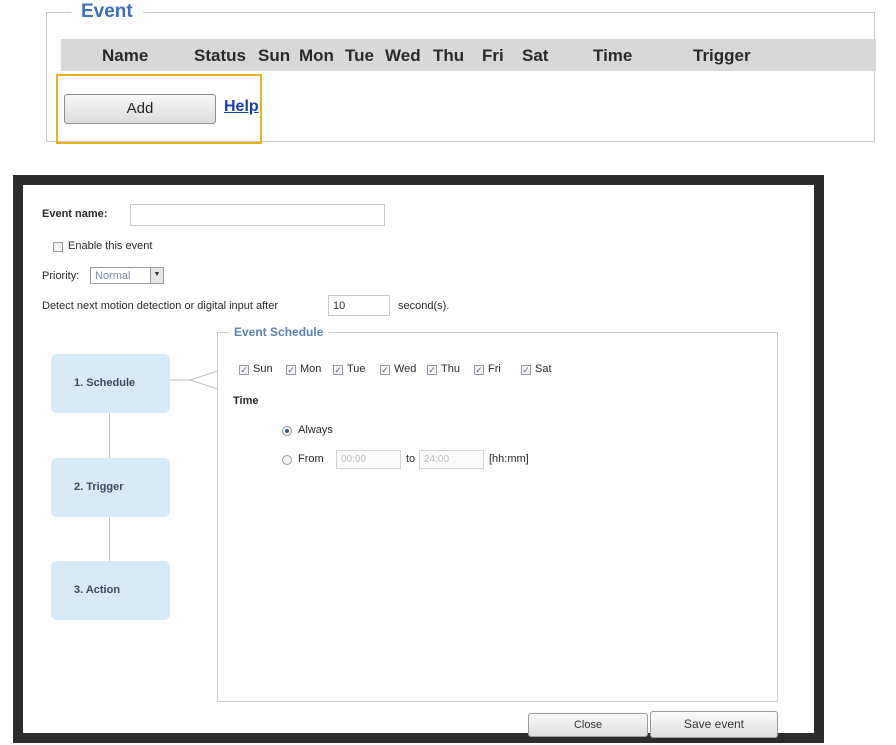 The height and width of the screenshot is (745, 896). What do you see at coordinates (359, 55) in the screenshot?
I see `column-header-tue: Tue` at bounding box center [359, 55].